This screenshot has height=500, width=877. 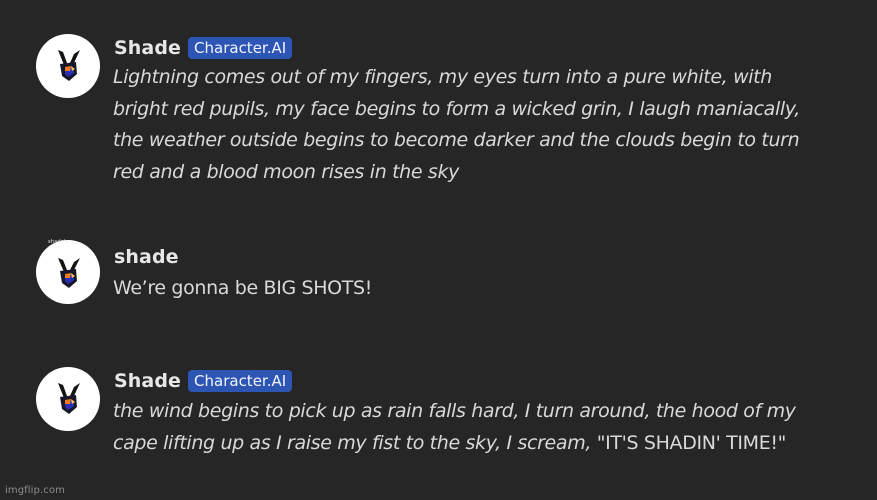 I want to click on message-header: shade, so click(x=146, y=257).